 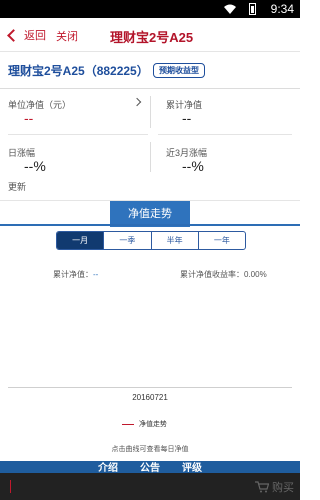 What do you see at coordinates (252, 9) in the screenshot?
I see `battery-icon` at bounding box center [252, 9].